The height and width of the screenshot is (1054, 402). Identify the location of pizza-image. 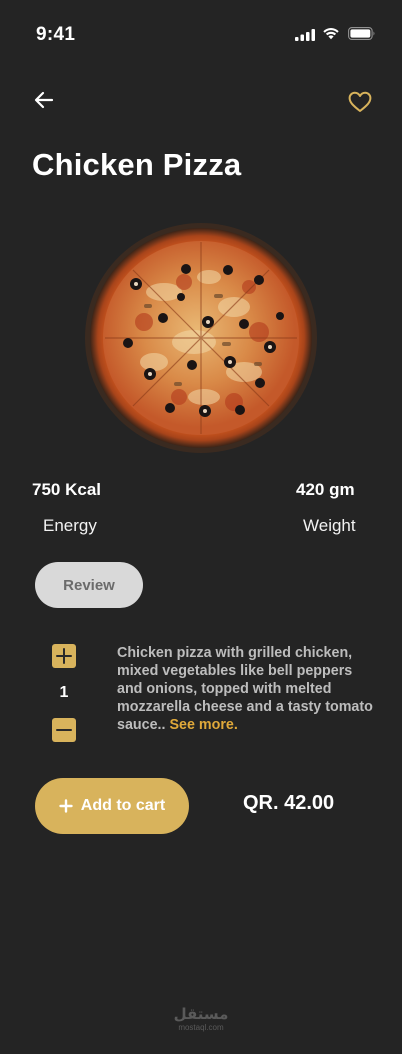
(201, 338).